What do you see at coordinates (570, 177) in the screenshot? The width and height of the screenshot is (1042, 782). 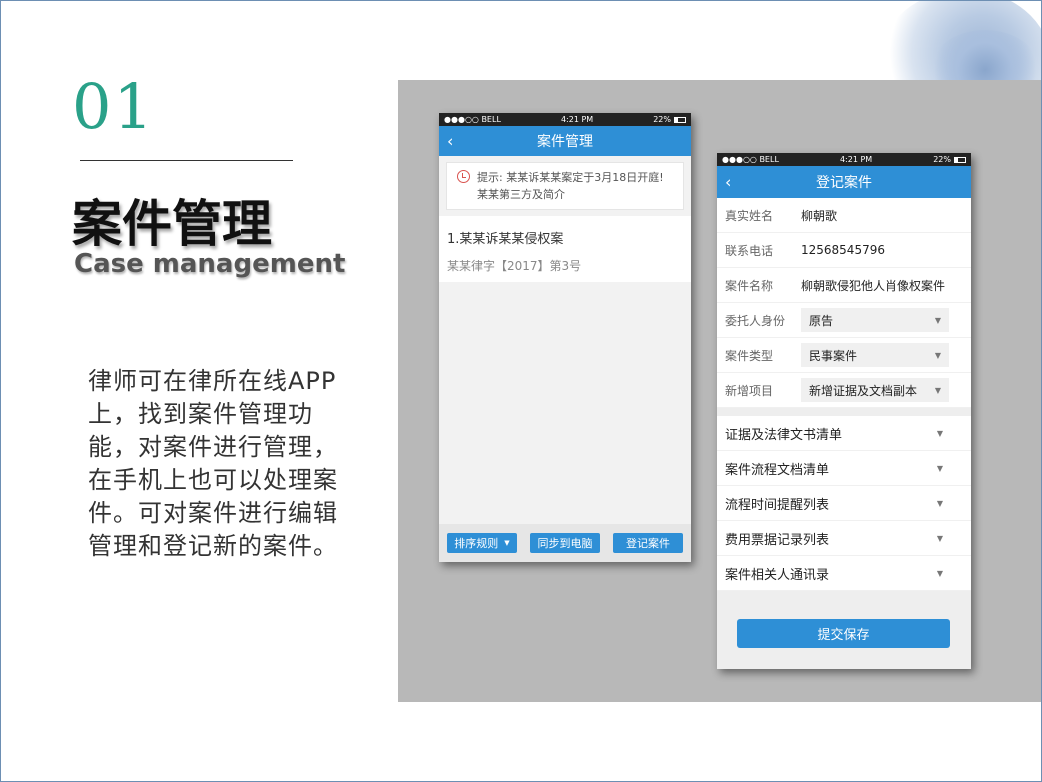 I see `alert-line-1: 提示: 某某诉某某案定于3月18日开庭!` at bounding box center [570, 177].